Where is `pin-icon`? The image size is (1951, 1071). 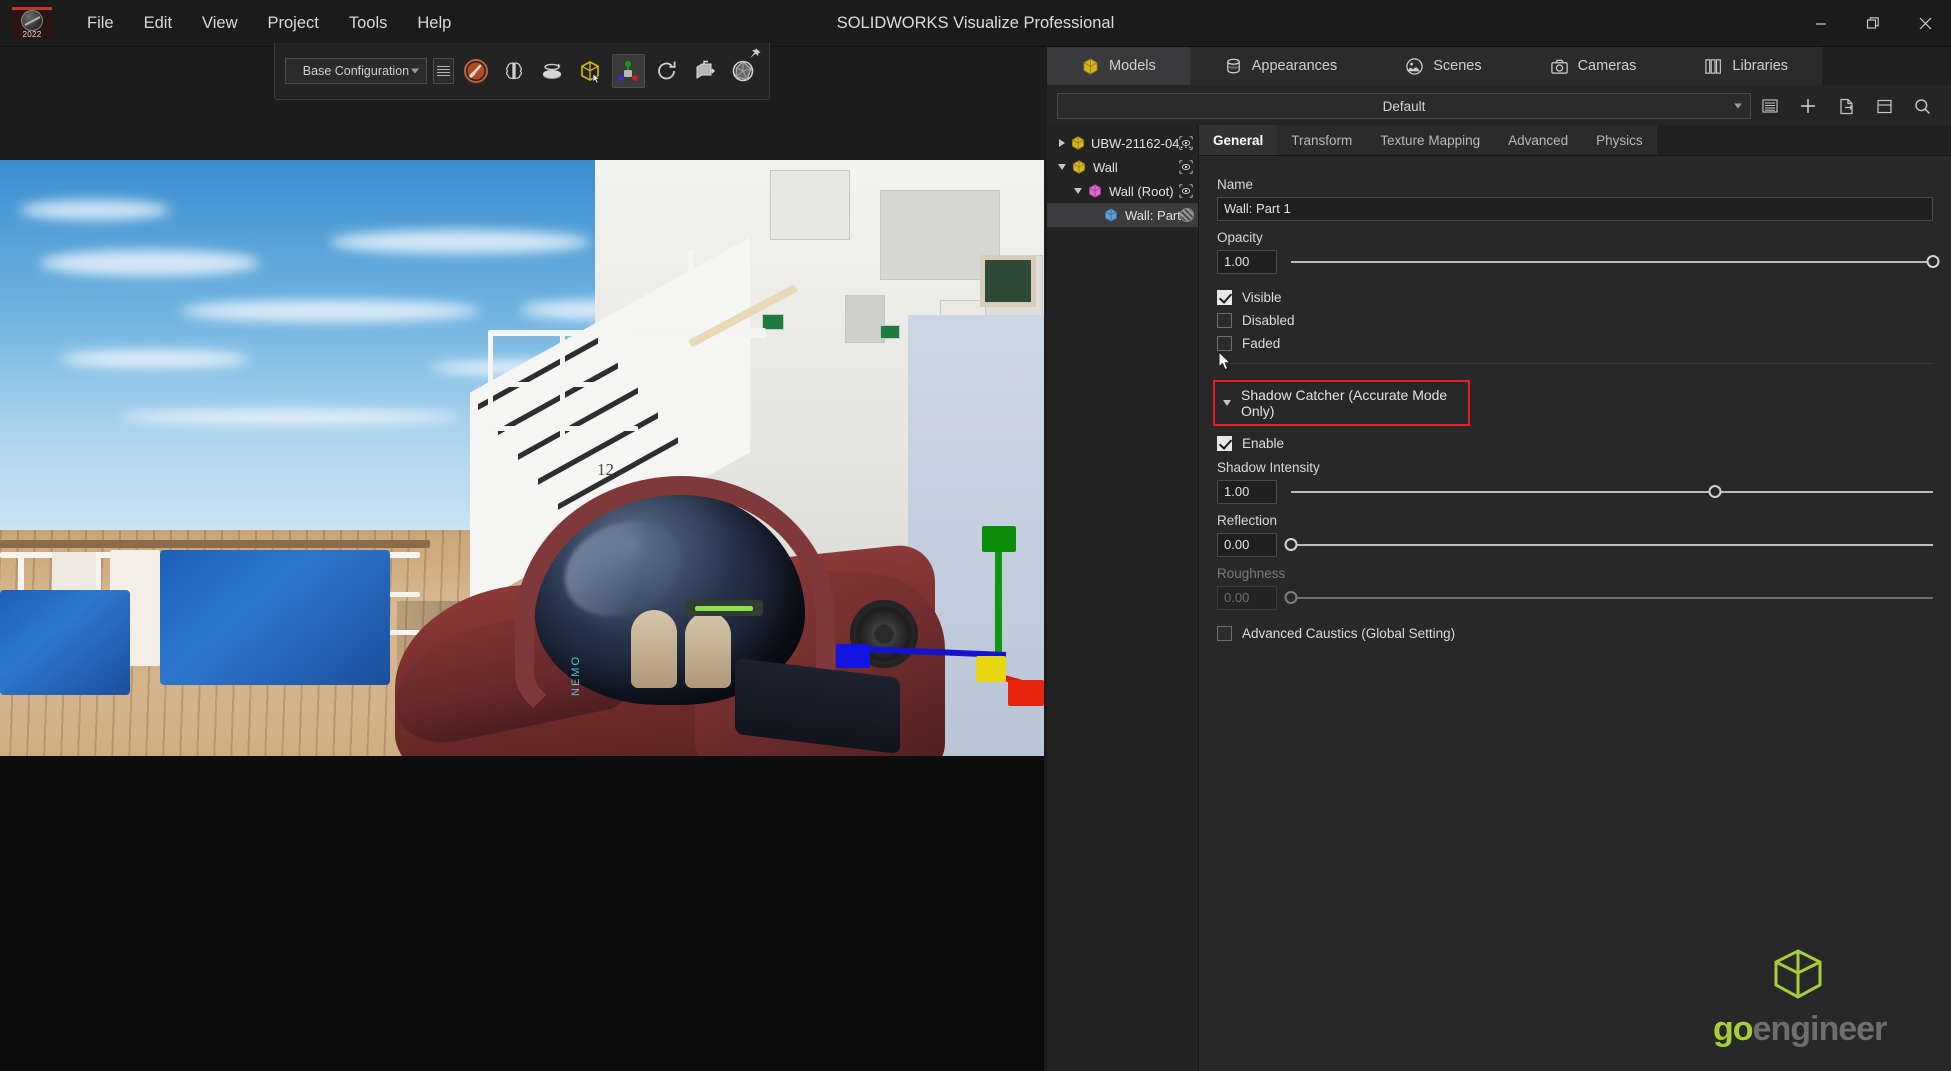
pin-icon is located at coordinates (754, 55).